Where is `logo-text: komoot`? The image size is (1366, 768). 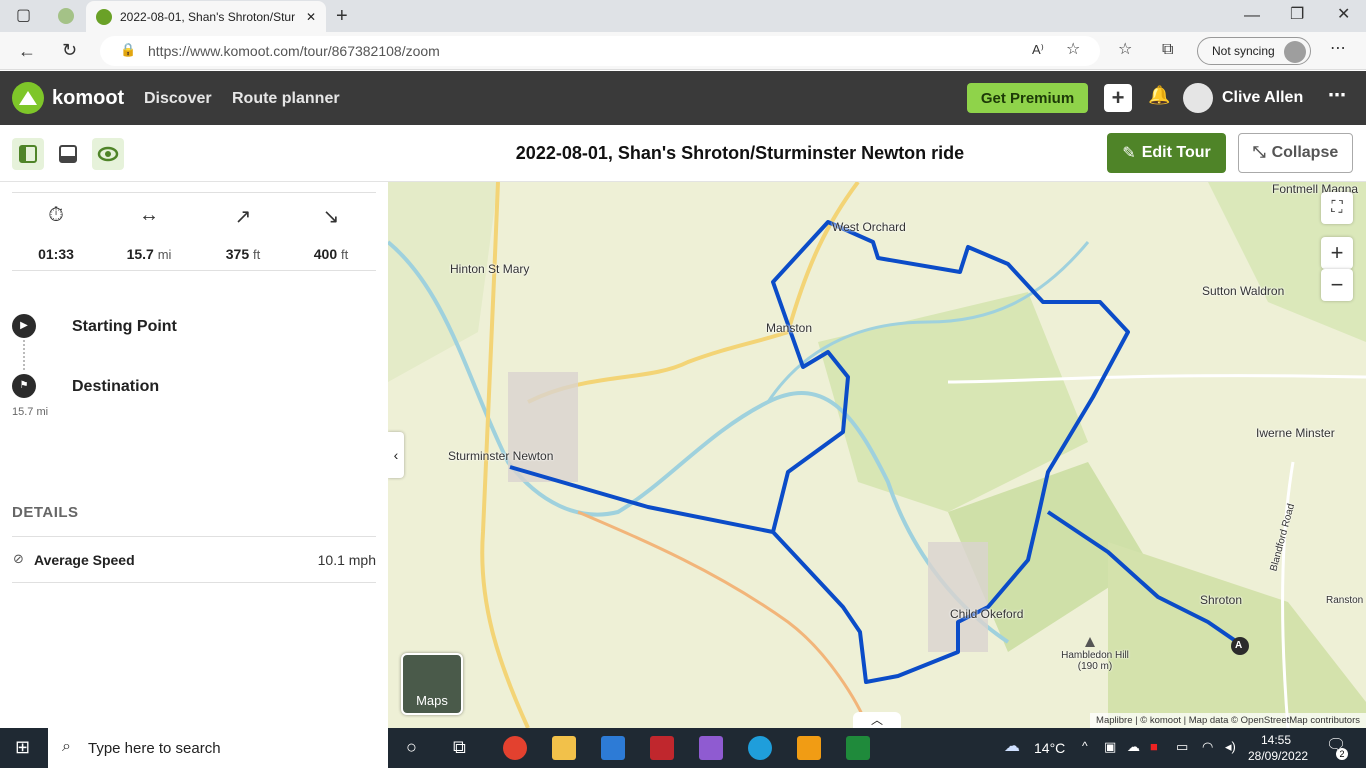 logo-text: komoot is located at coordinates (88, 97).